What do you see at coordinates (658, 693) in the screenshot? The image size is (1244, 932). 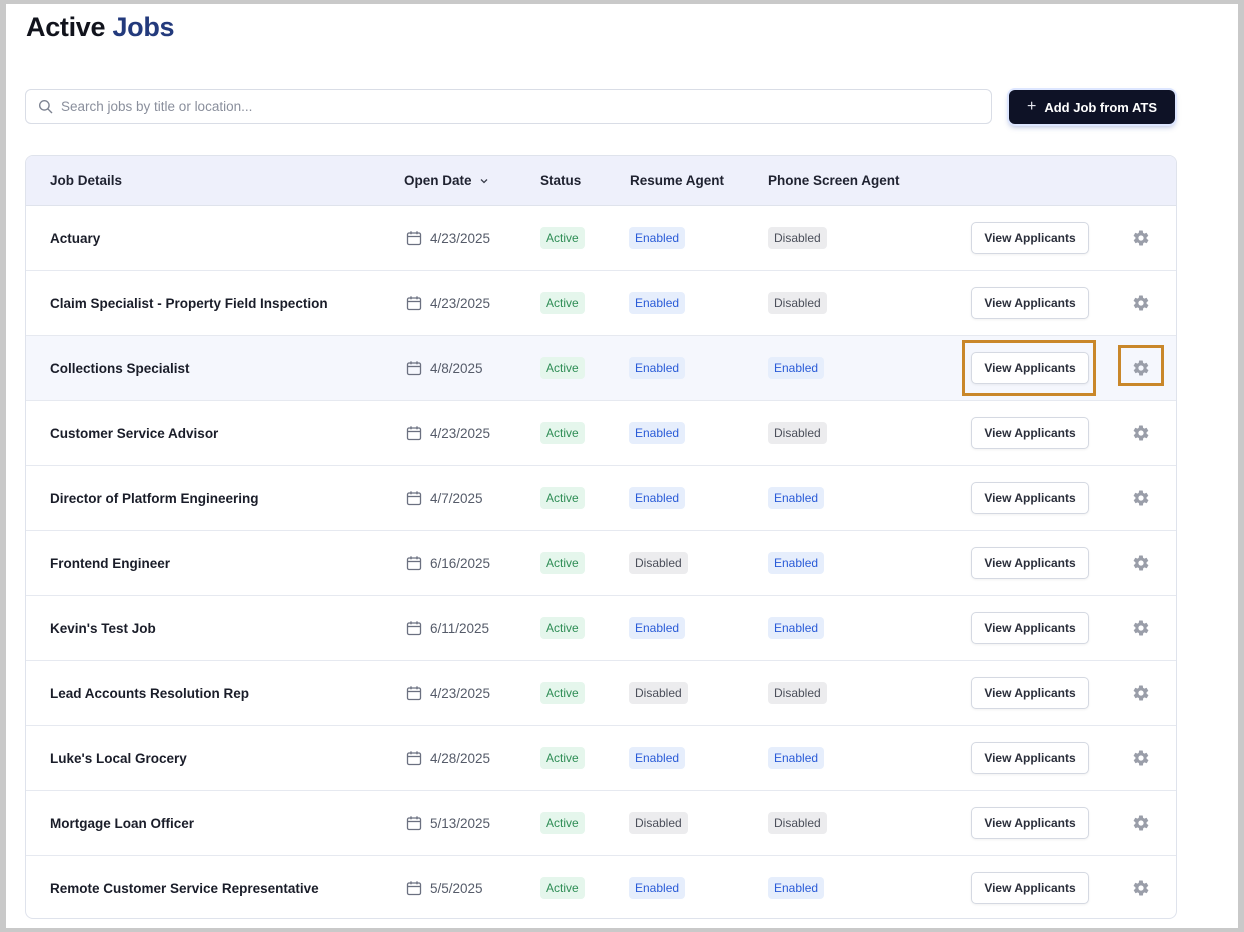 I see `resume-agent-badge: Disabled` at bounding box center [658, 693].